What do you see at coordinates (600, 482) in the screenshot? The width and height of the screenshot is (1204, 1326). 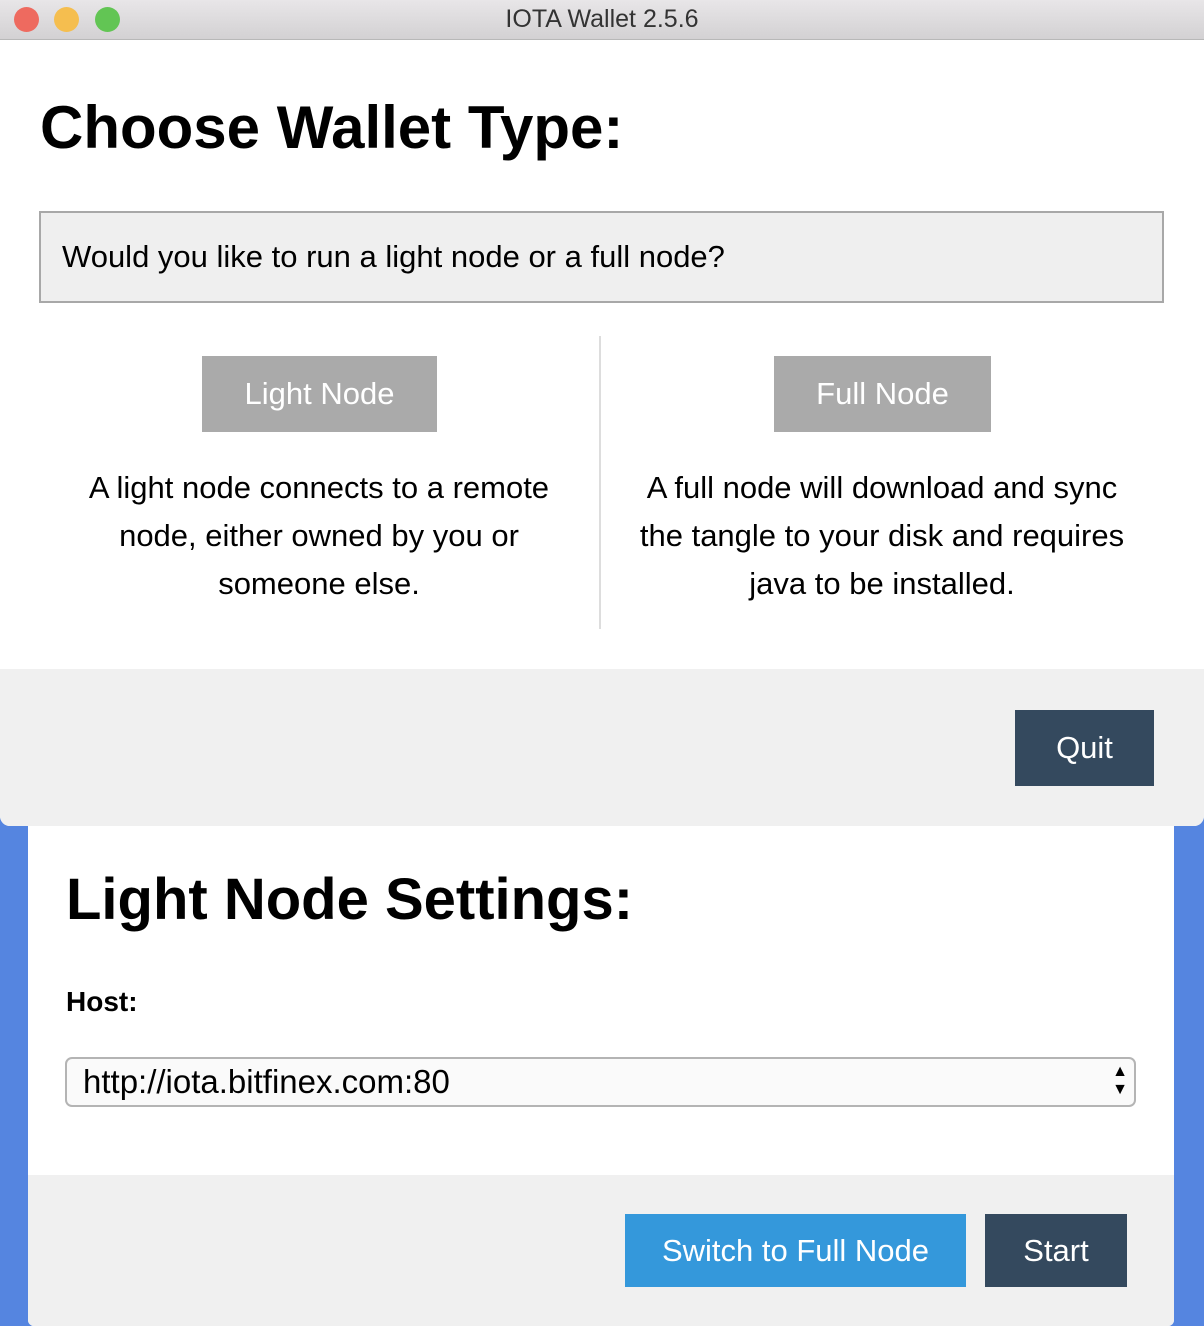 I see `divider` at bounding box center [600, 482].